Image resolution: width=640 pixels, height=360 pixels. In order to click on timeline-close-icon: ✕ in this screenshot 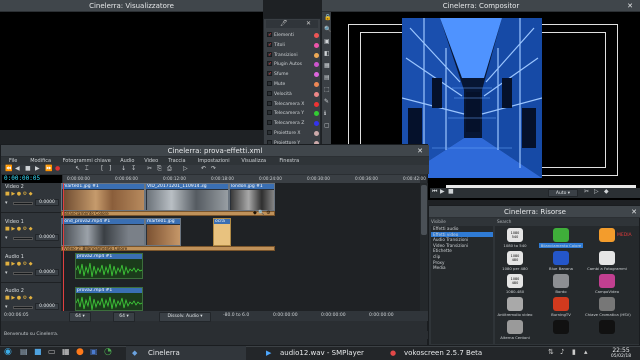, I will do `click(420, 151)`.